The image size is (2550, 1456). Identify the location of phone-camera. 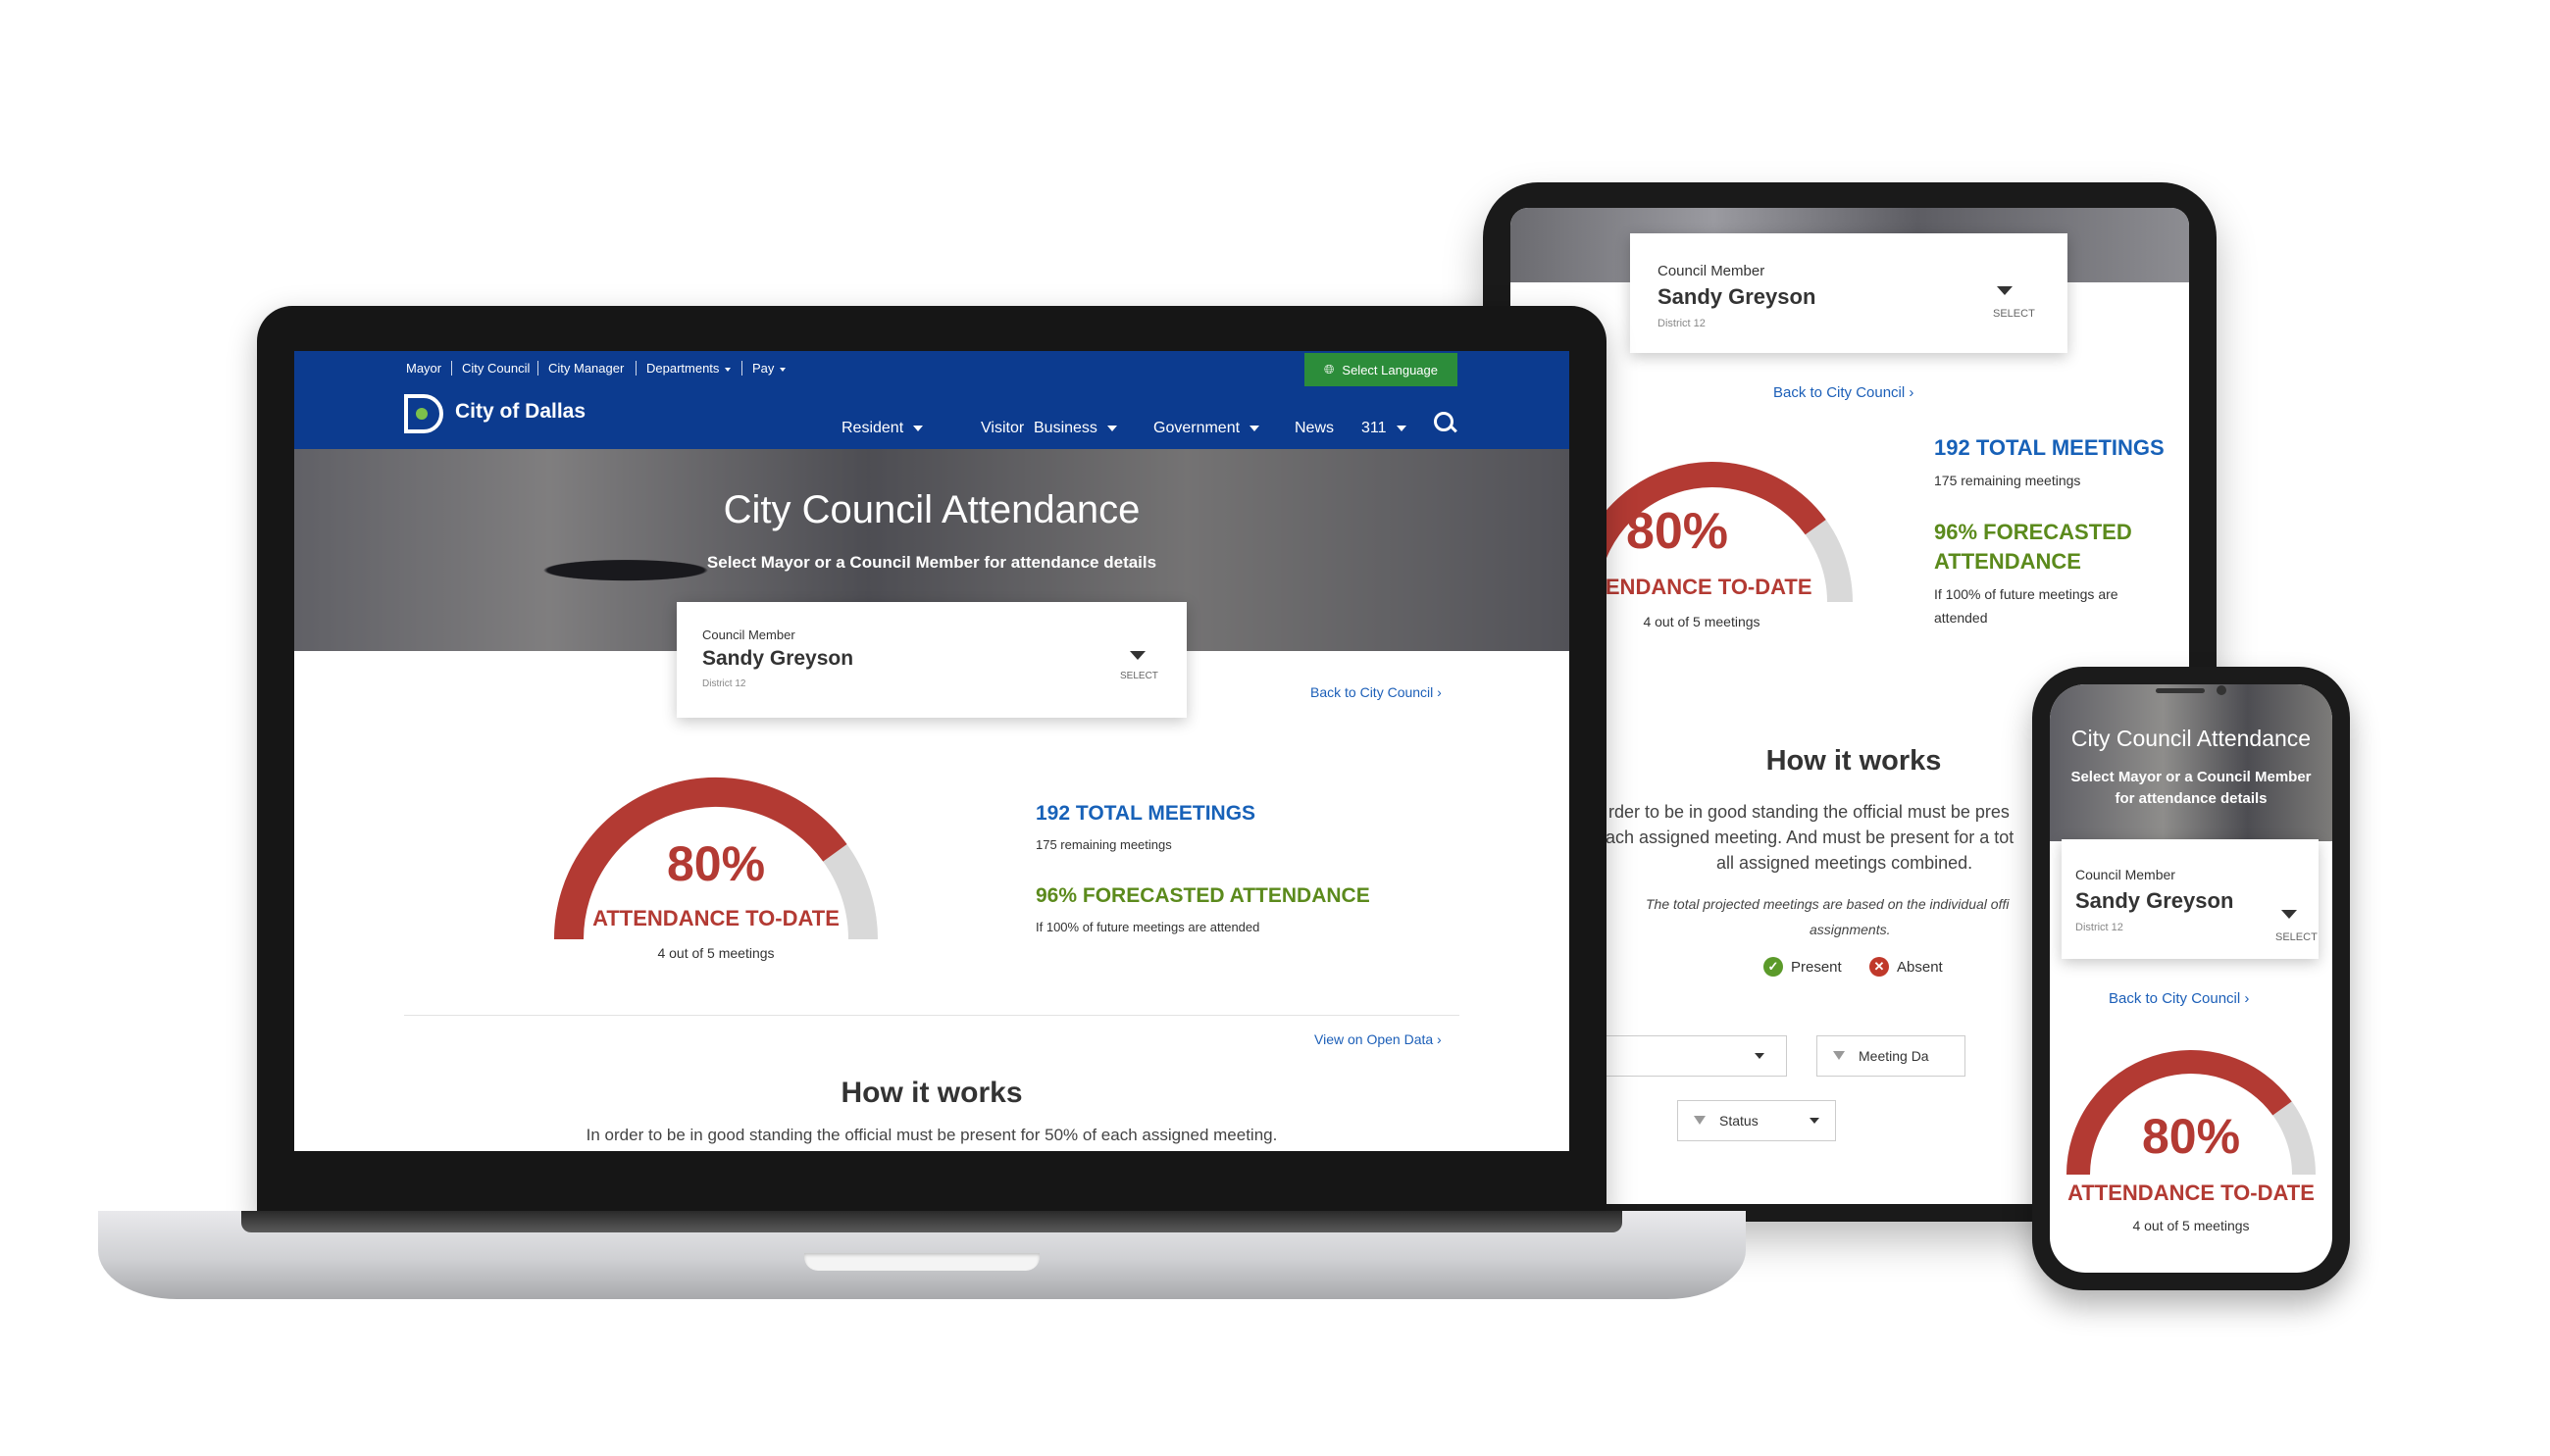
(2221, 690).